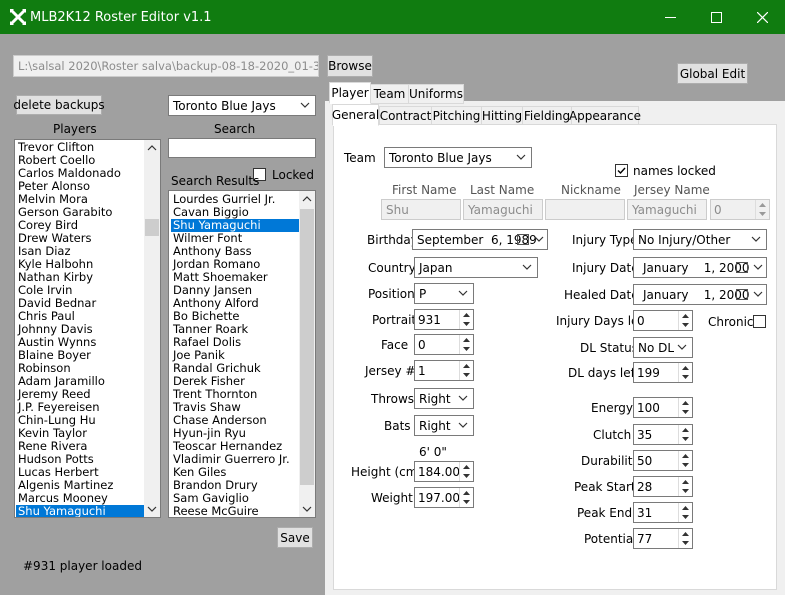 The image size is (785, 595). I want to click on team-filter-select: Toronto Blue Jays, so click(242, 105).